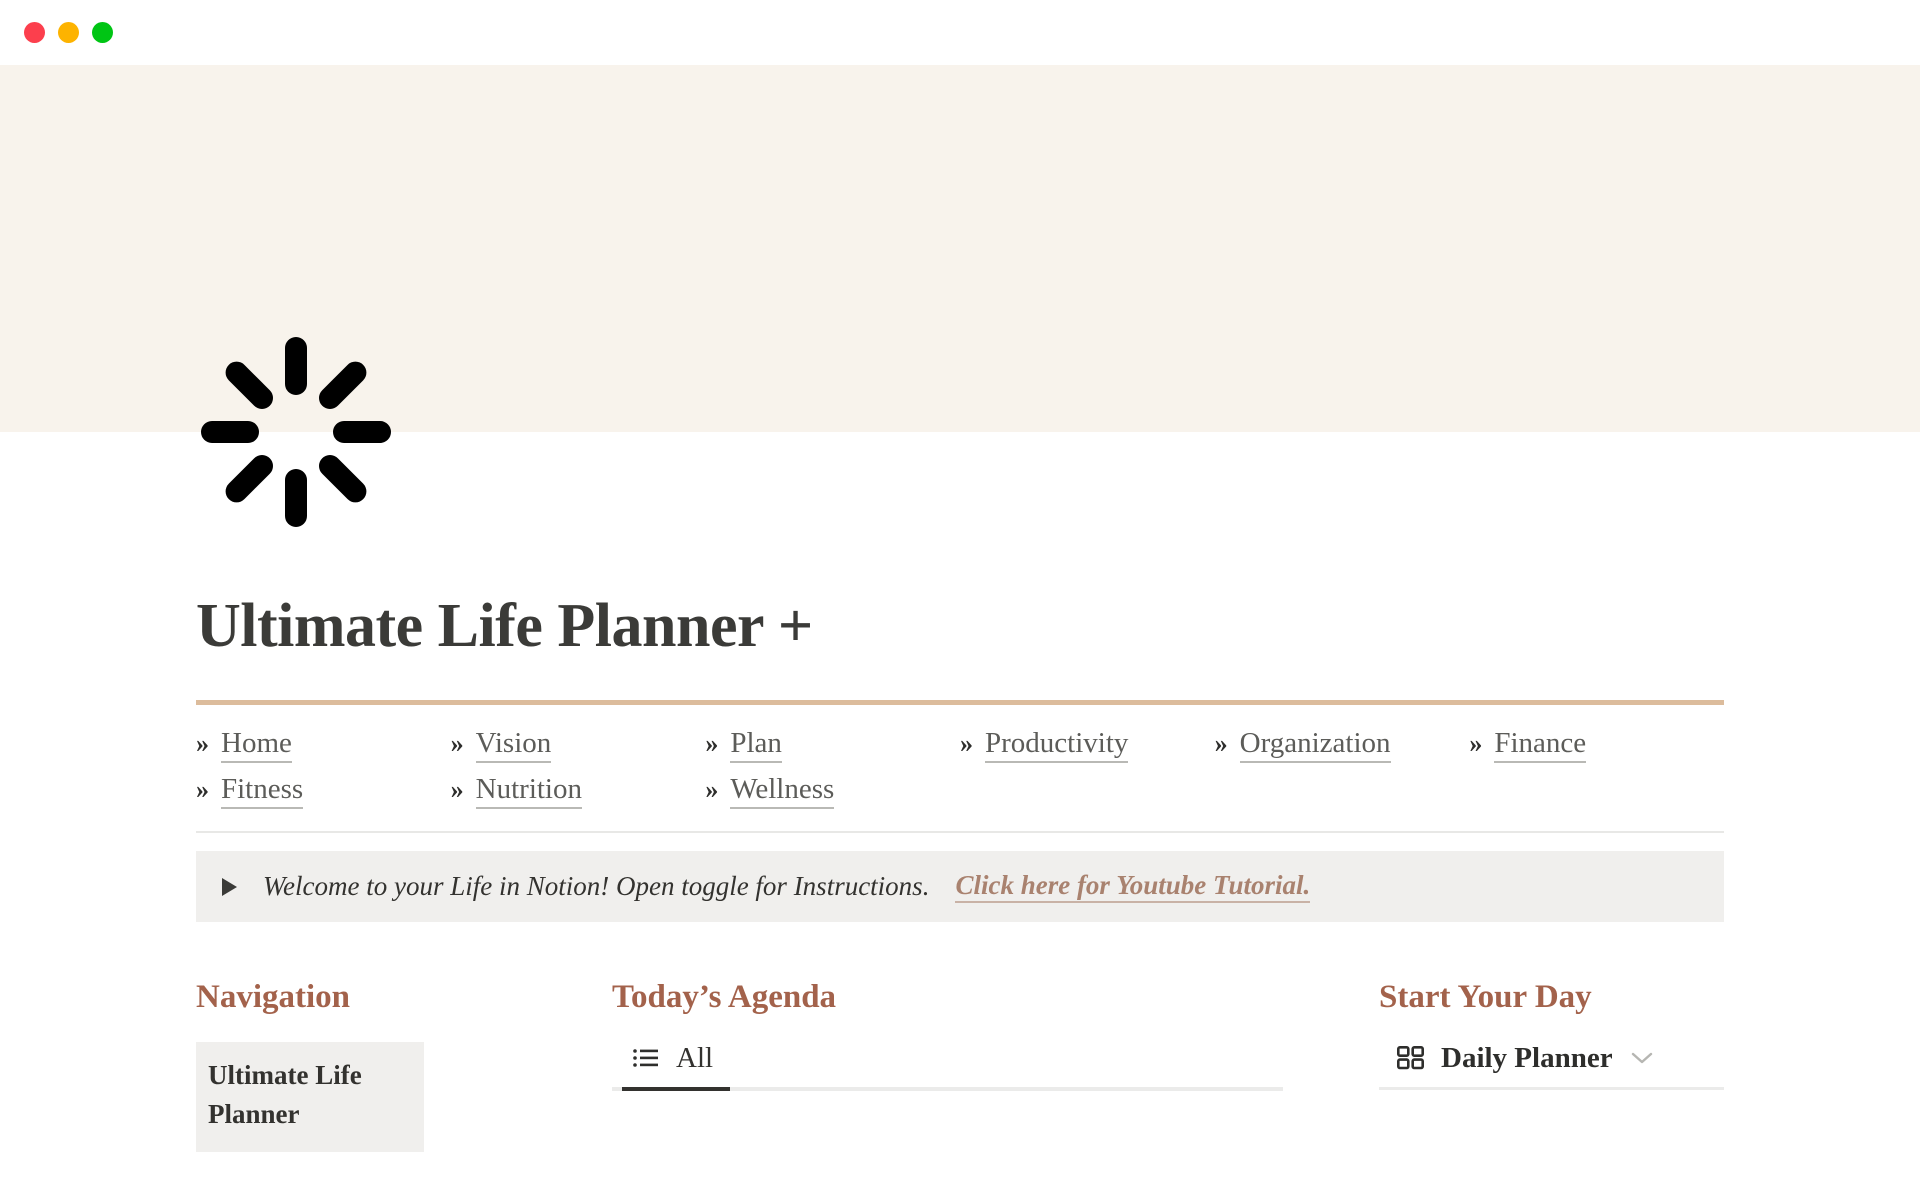  What do you see at coordinates (229, 886) in the screenshot?
I see `caret-right-icon` at bounding box center [229, 886].